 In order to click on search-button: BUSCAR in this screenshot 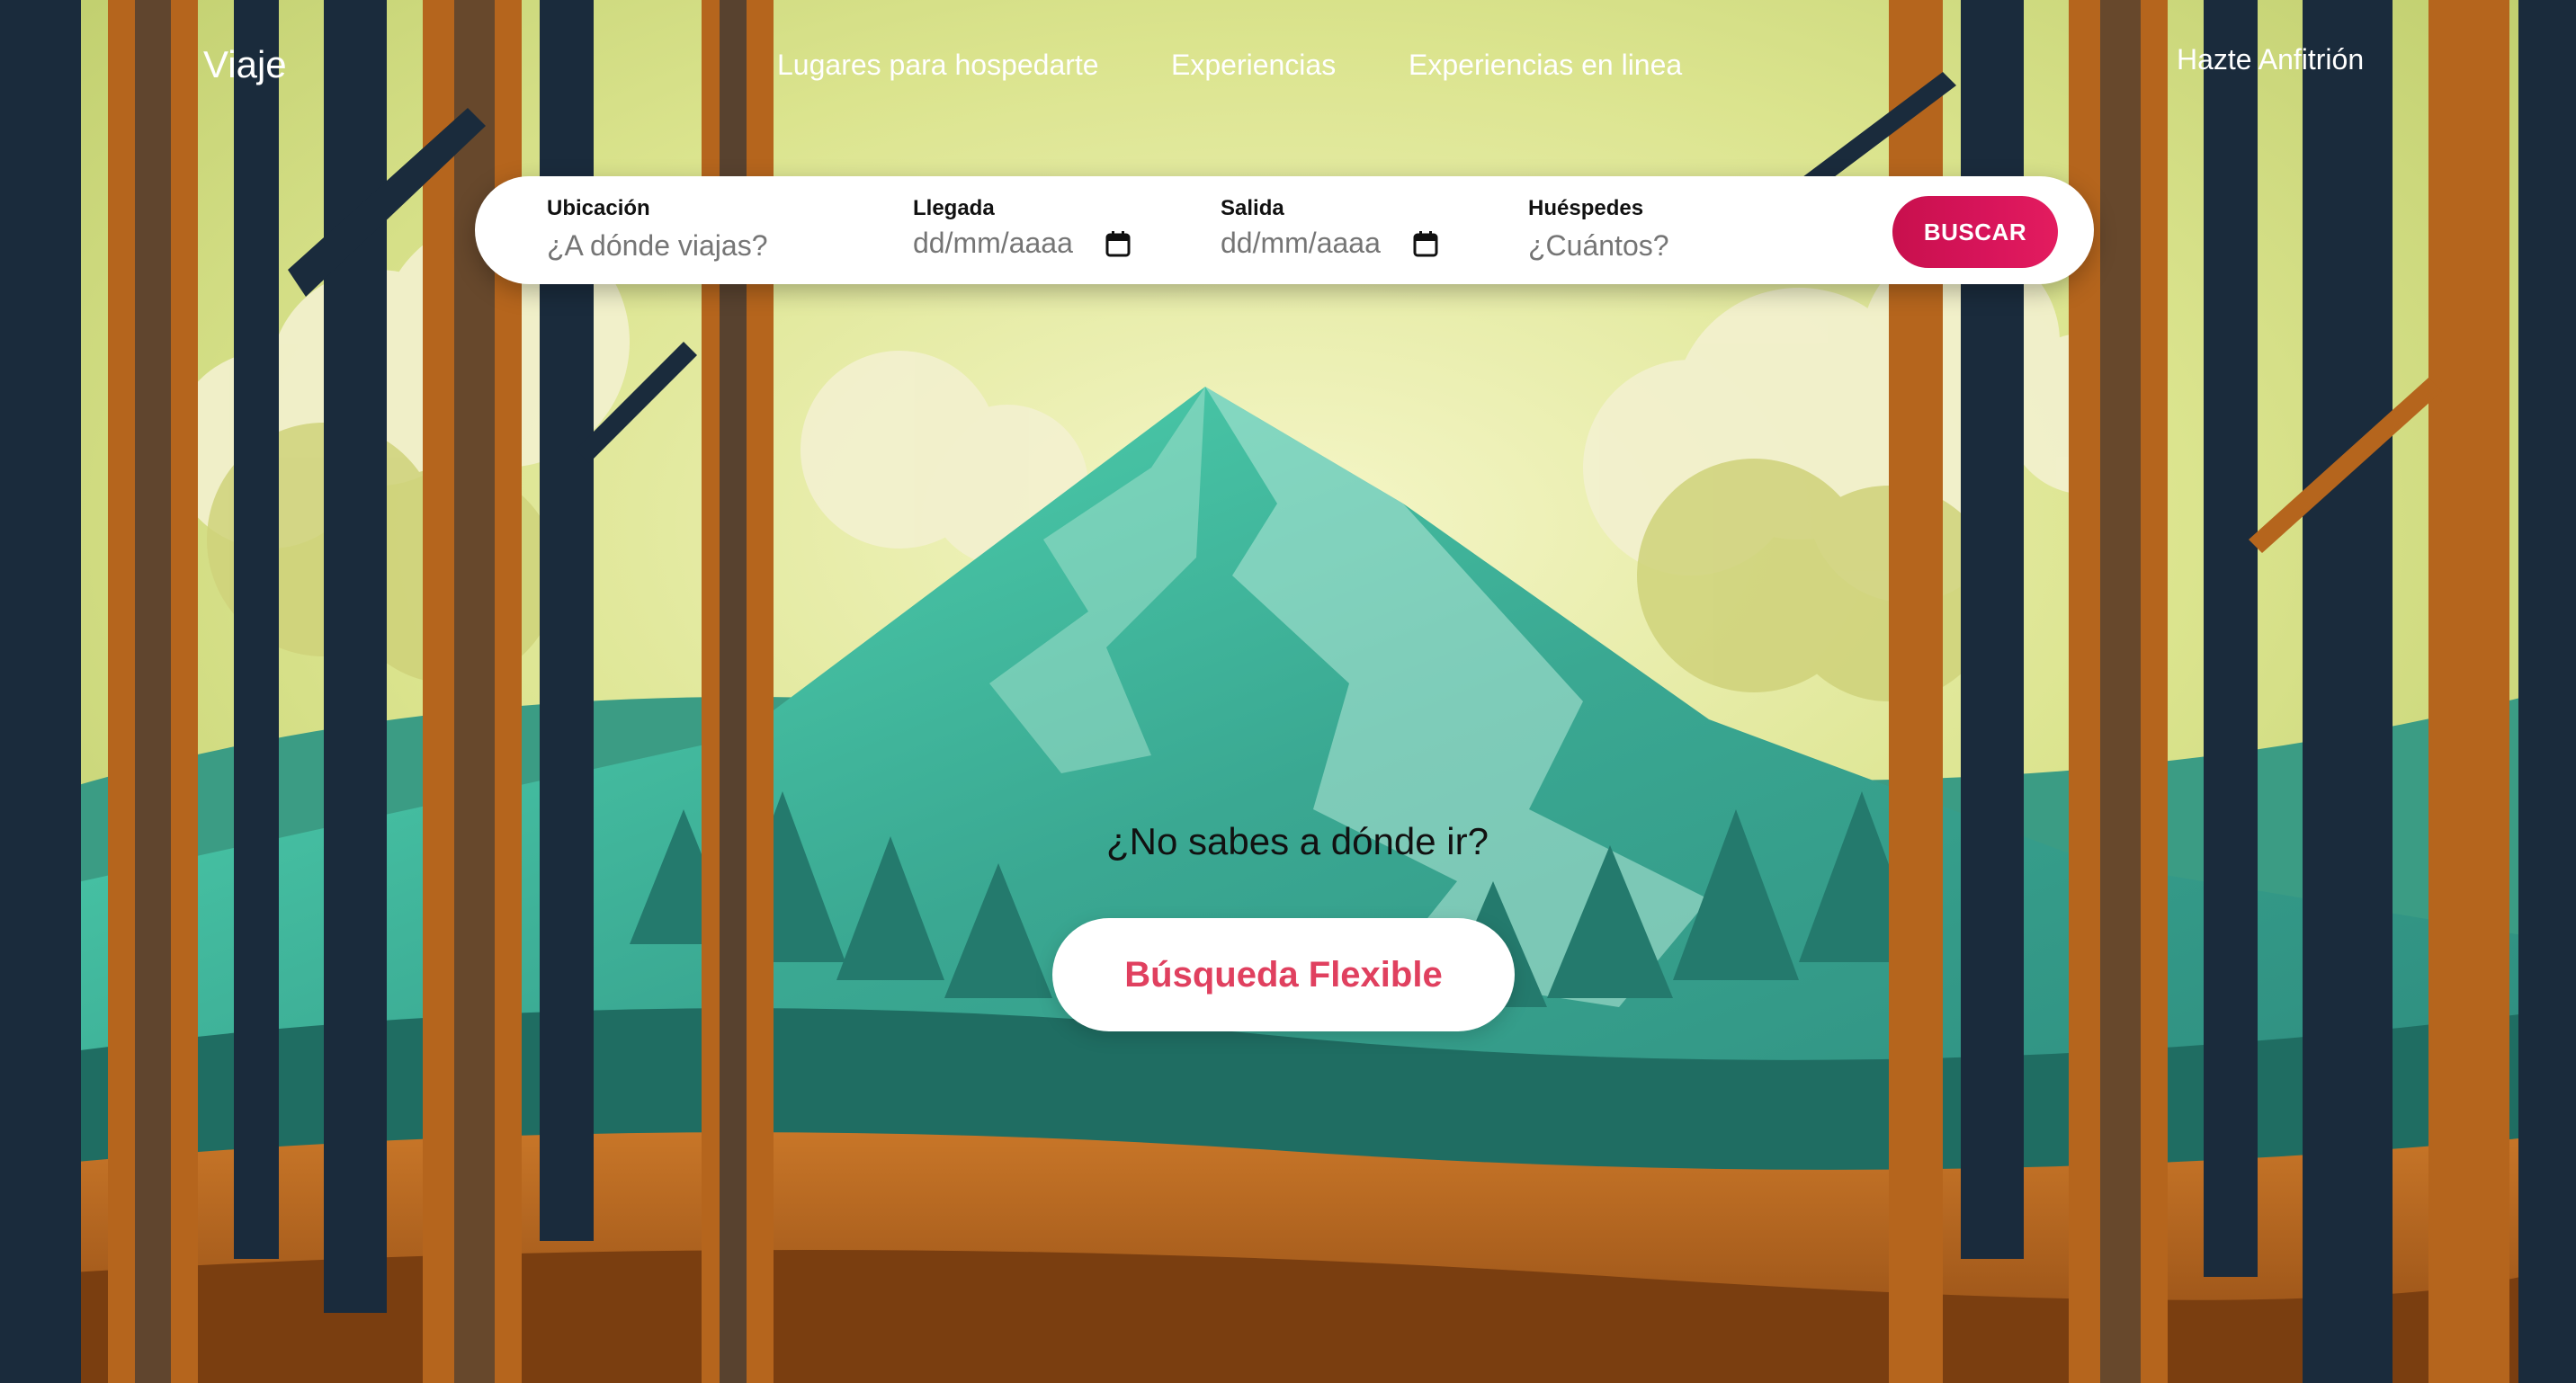, I will do `click(1975, 232)`.